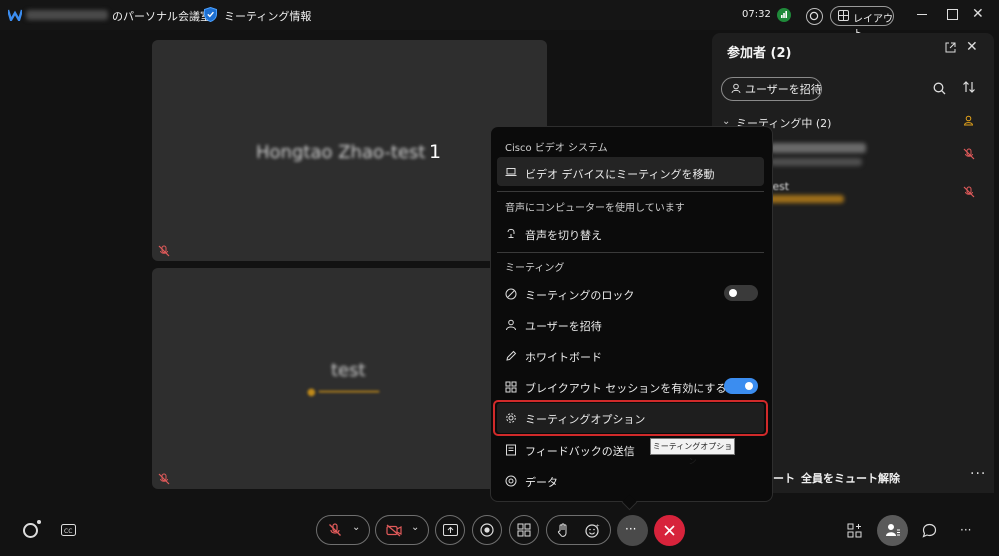 This screenshot has width=999, height=556. I want to click on data-icon, so click(511, 481).